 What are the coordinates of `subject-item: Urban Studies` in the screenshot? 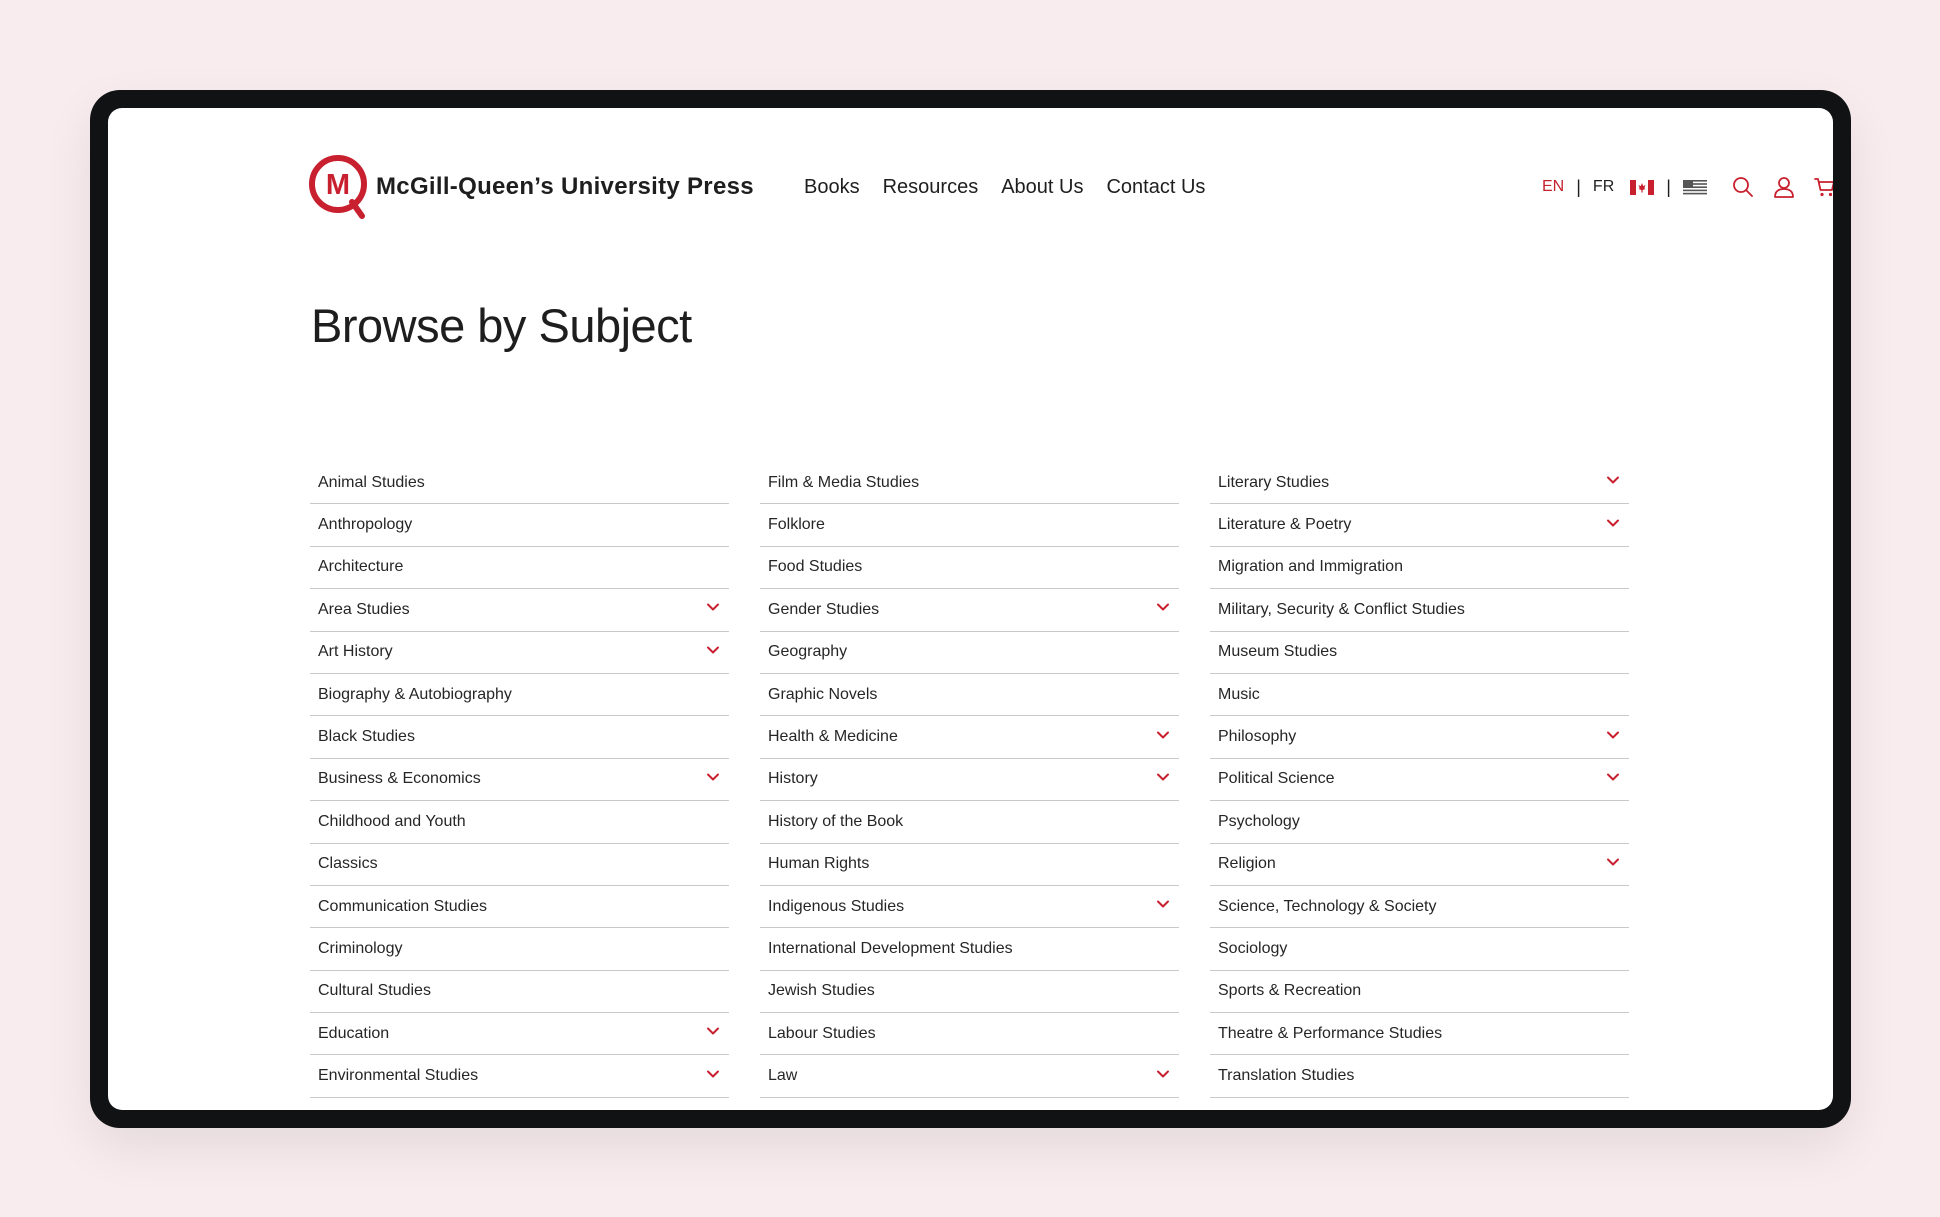 It's located at (1419, 1104).